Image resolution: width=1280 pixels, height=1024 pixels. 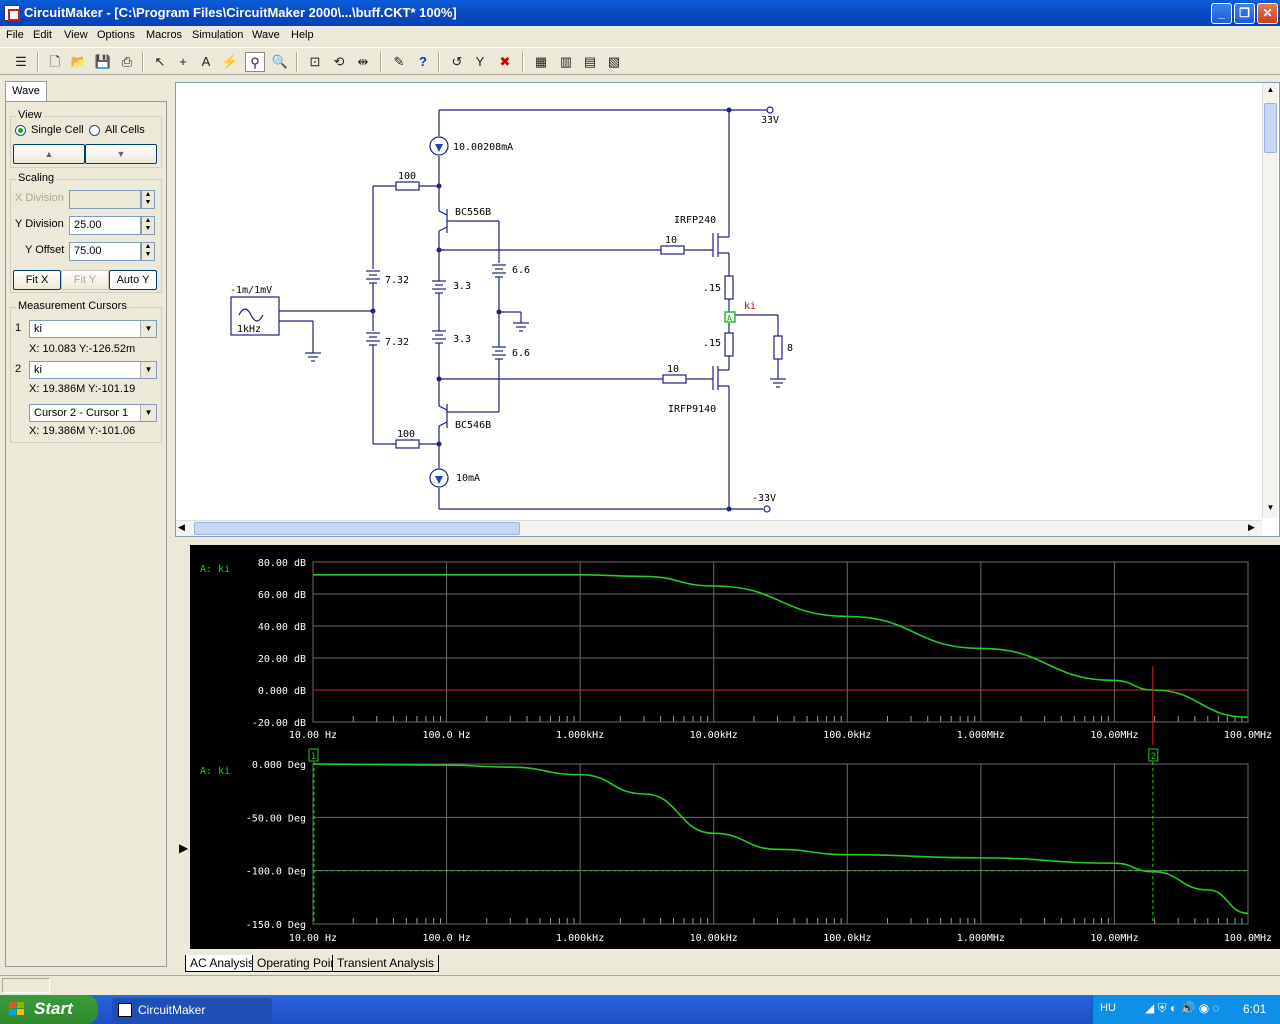 I want to click on text-tool-icon: A, so click(x=206, y=62).